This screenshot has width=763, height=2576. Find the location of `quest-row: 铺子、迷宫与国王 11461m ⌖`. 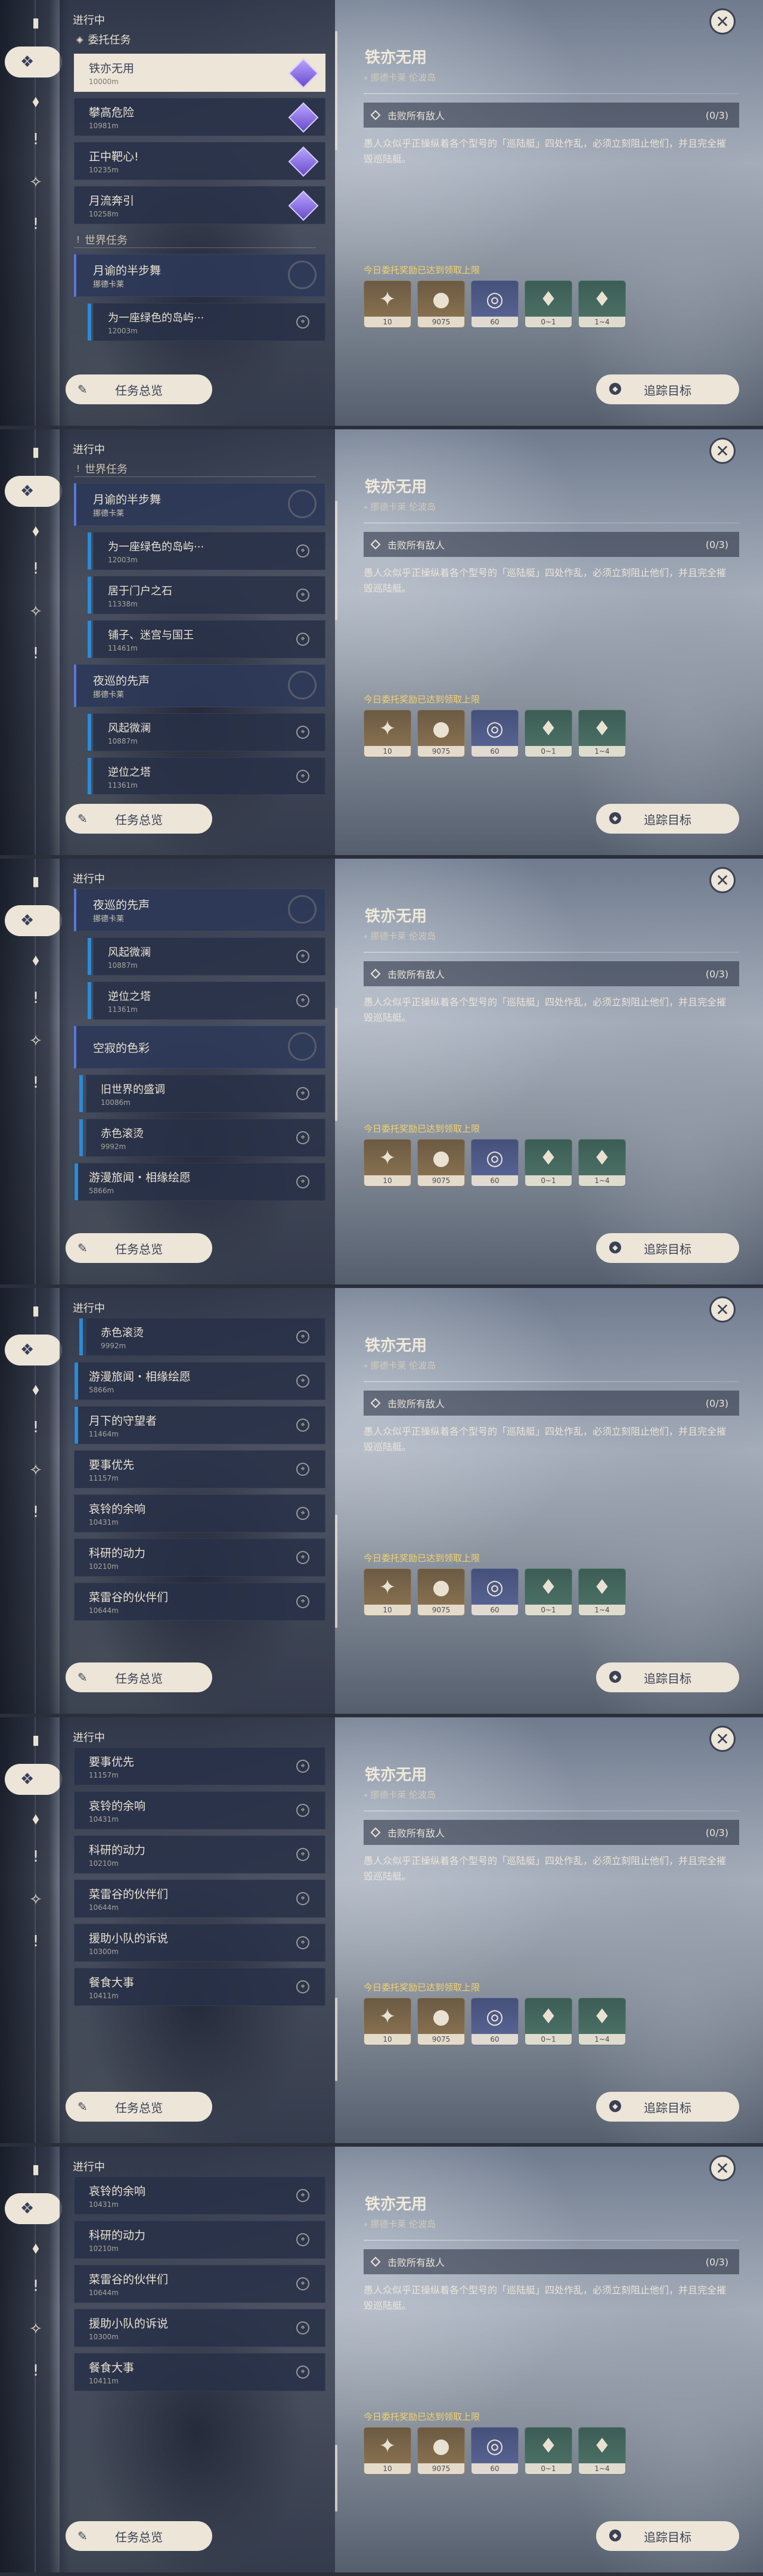

quest-row: 铺子、迷宫与国王 11461m ⌖ is located at coordinates (206, 639).